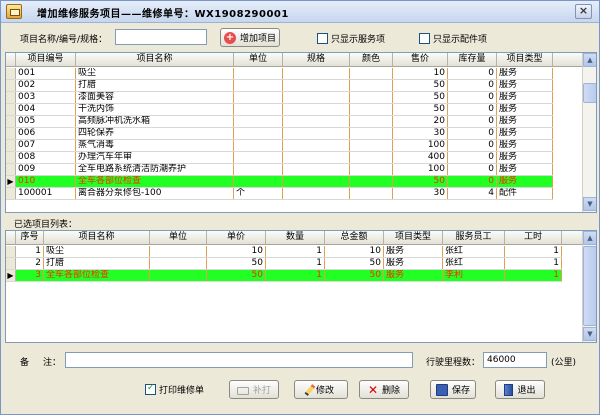 The width and height of the screenshot is (600, 415). What do you see at coordinates (30, 275) in the screenshot?
I see `table-cell: 3` at bounding box center [30, 275].